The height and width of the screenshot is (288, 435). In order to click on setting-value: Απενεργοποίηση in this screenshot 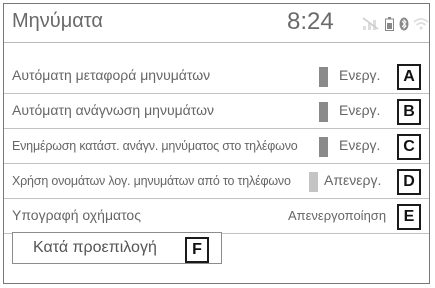, I will do `click(337, 215)`.